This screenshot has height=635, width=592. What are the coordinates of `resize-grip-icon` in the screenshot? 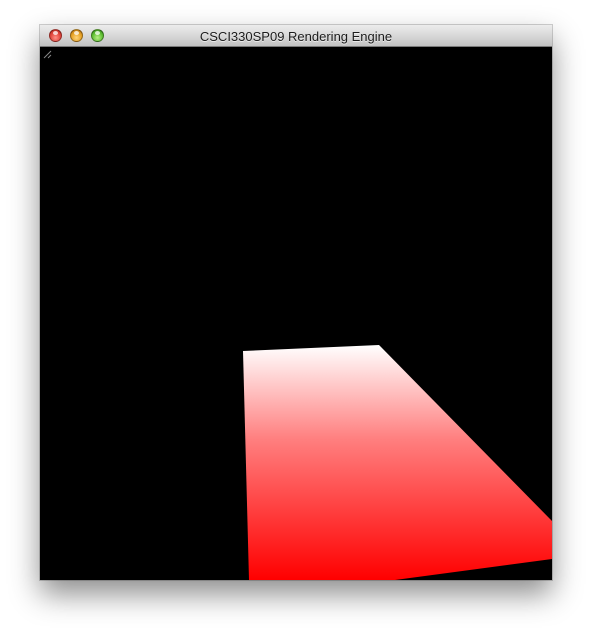 It's located at (46, 53).